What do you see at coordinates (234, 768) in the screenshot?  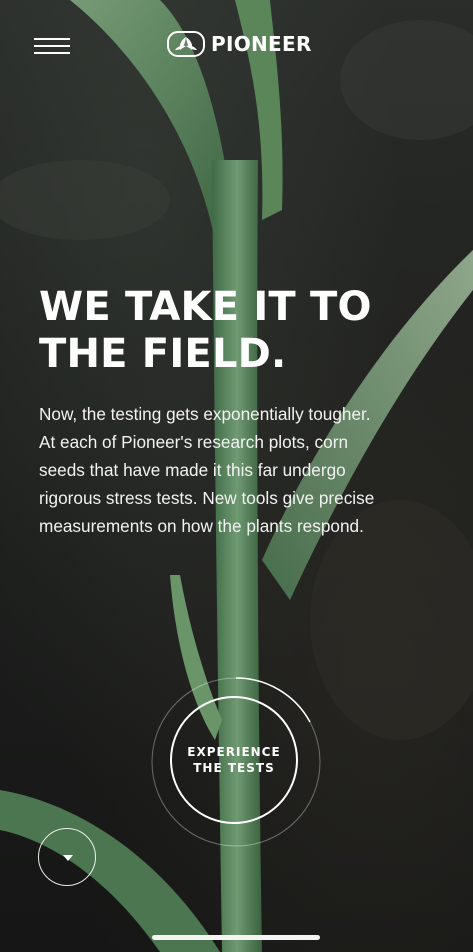 I see `cta-label-line-2: THE TESTS` at bounding box center [234, 768].